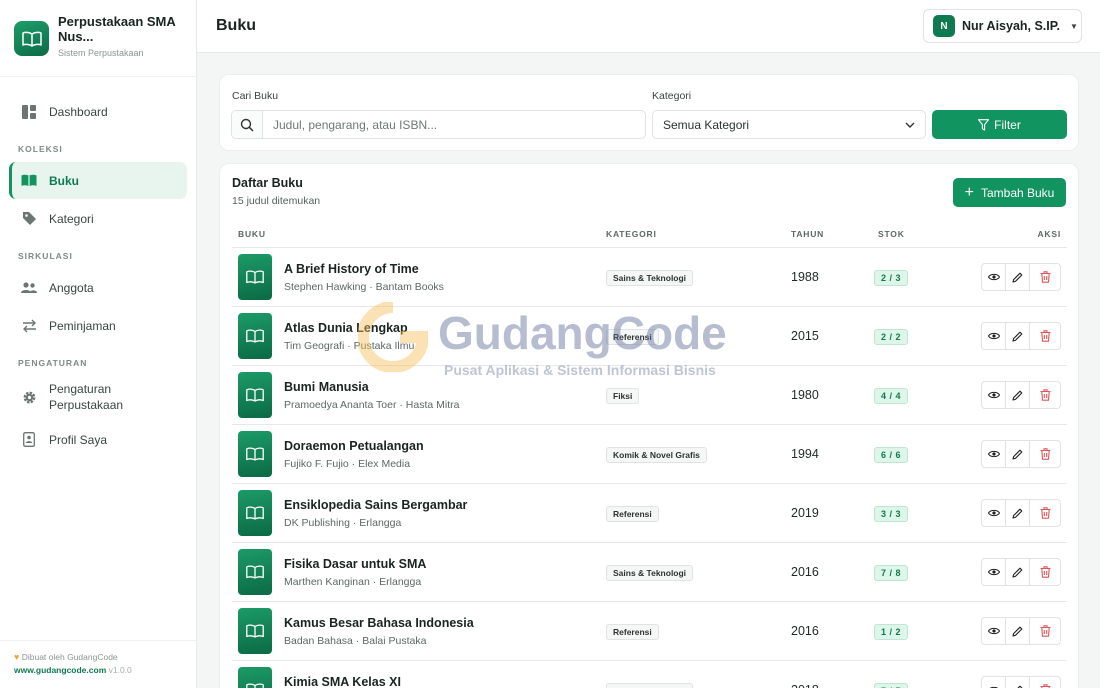  What do you see at coordinates (98, 218) in the screenshot?
I see `sidebar-item-kategori: Kategori` at bounding box center [98, 218].